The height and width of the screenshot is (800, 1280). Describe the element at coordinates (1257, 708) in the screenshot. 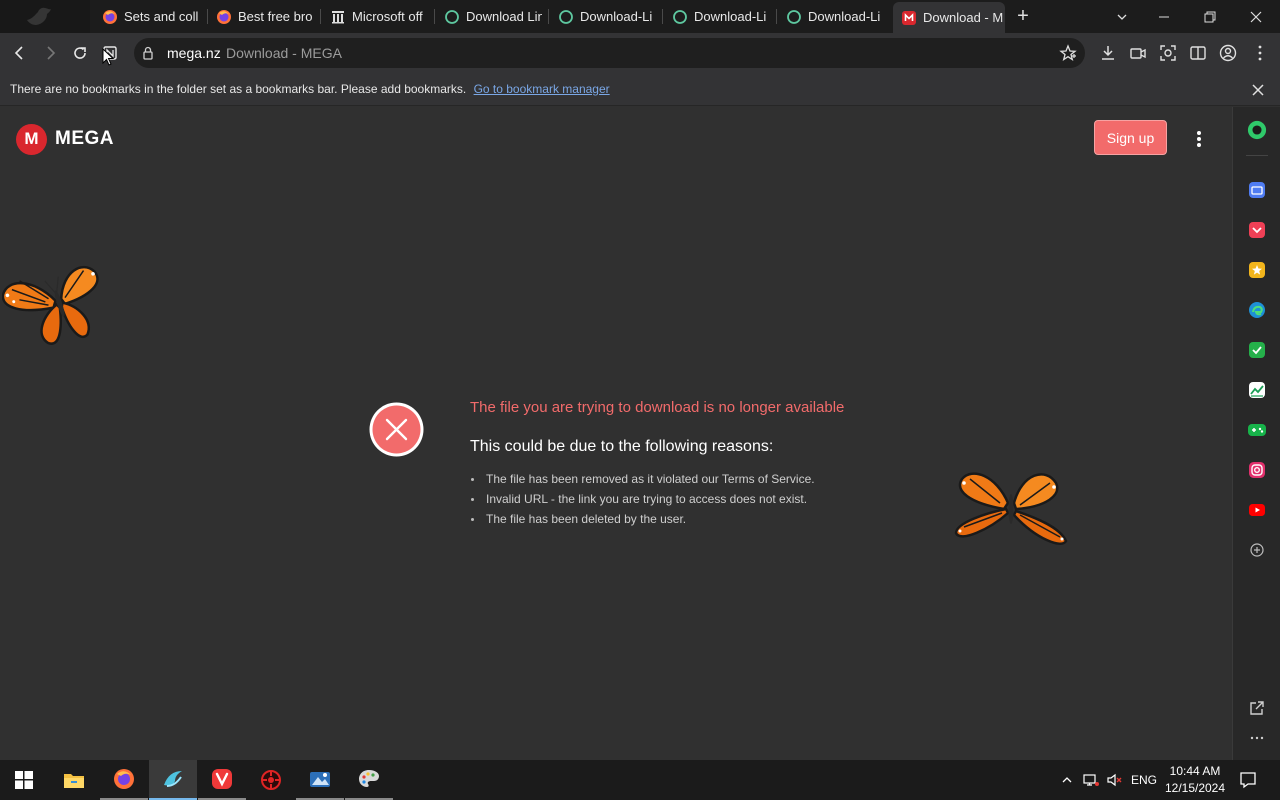

I see `sidebar-open-external-button` at that location.